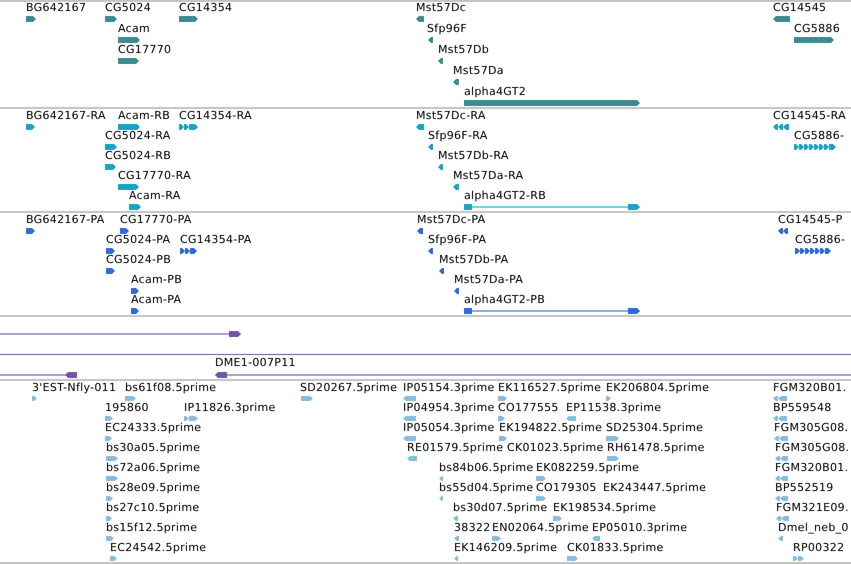  What do you see at coordinates (139, 260) in the screenshot?
I see `feature-label: CG5024-PB` at bounding box center [139, 260].